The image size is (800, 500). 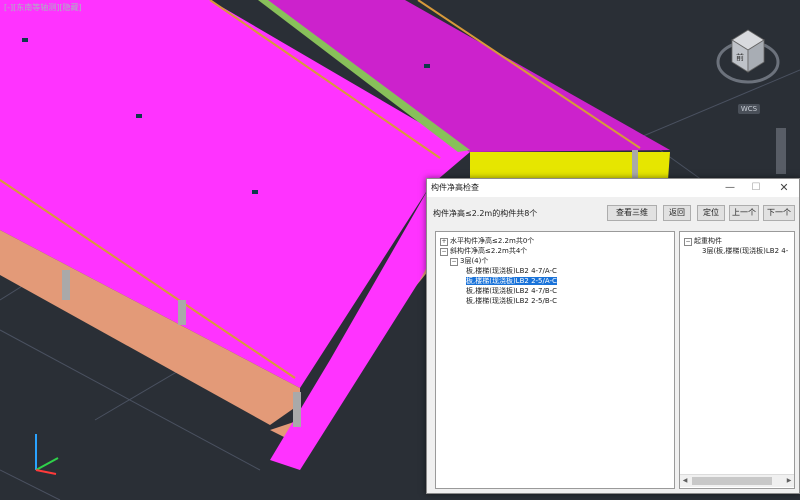 What do you see at coordinates (779, 213) in the screenshot?
I see `next-button: 下一个` at bounding box center [779, 213].